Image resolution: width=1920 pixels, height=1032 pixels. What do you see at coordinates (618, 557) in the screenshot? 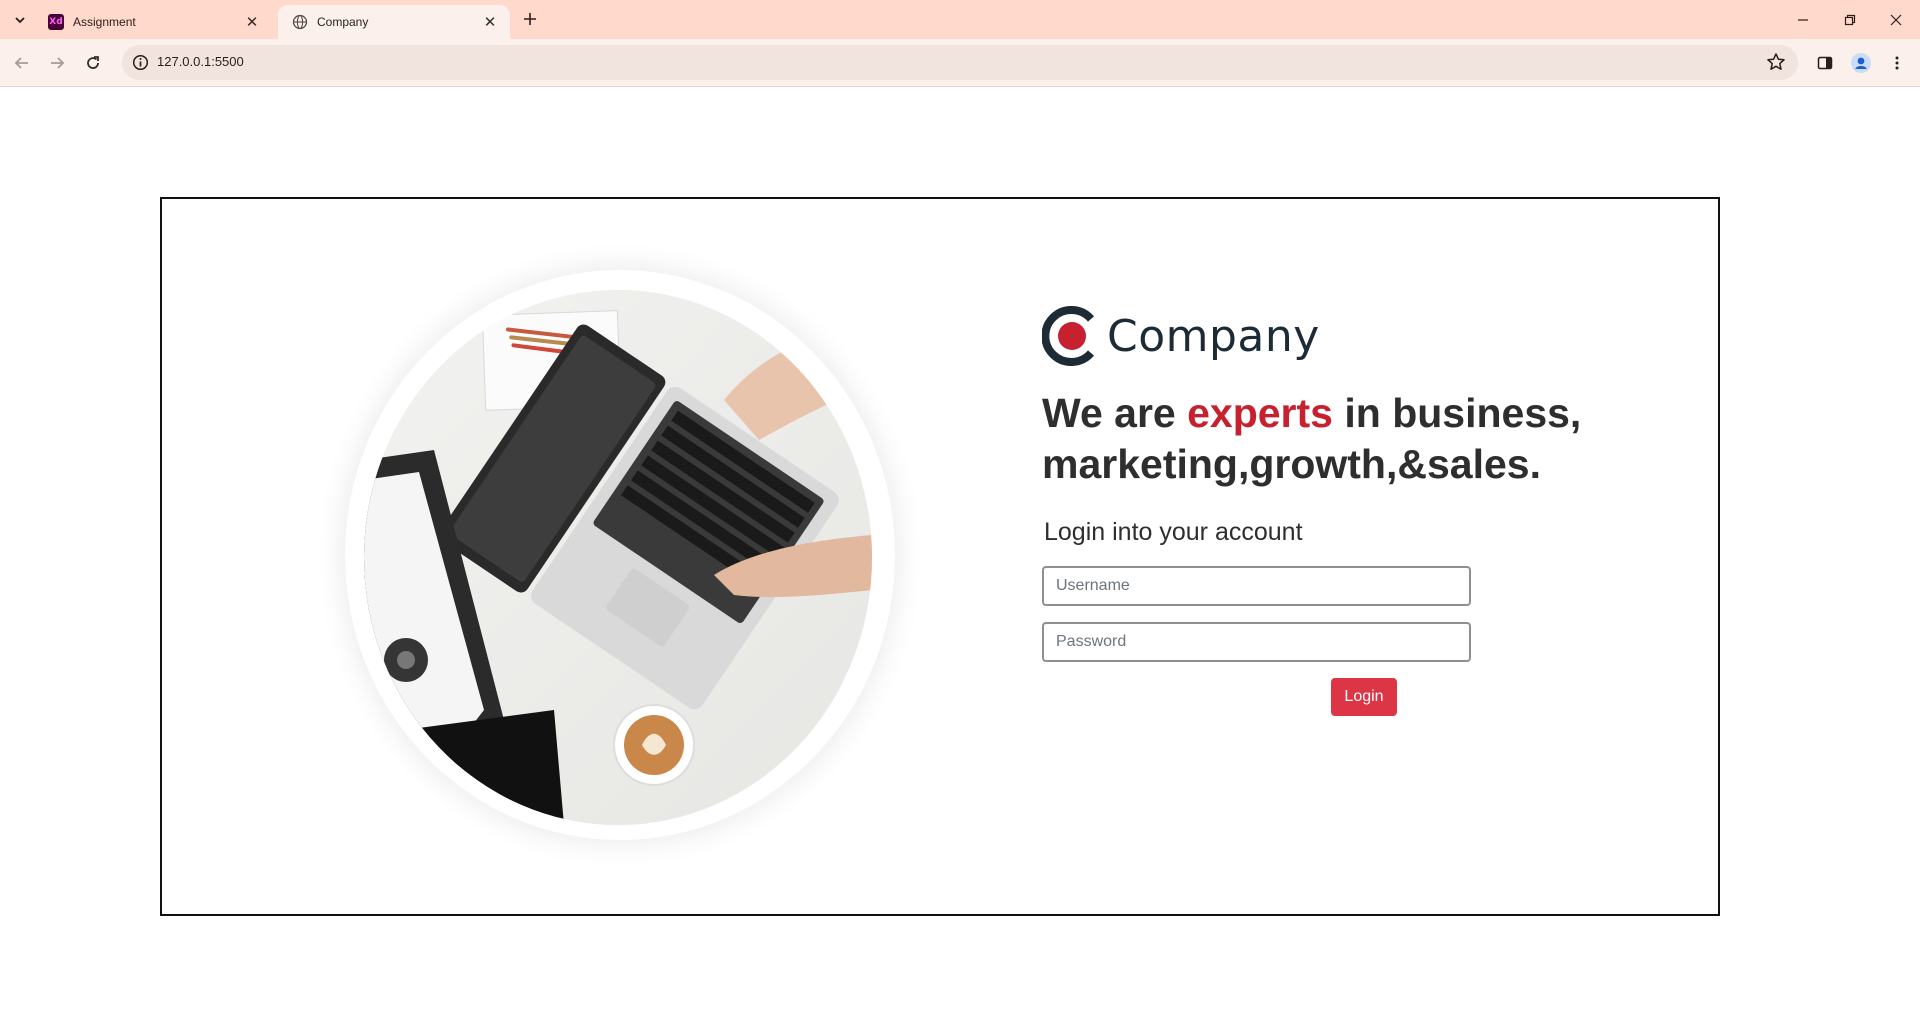
I see `hero-photo` at bounding box center [618, 557].